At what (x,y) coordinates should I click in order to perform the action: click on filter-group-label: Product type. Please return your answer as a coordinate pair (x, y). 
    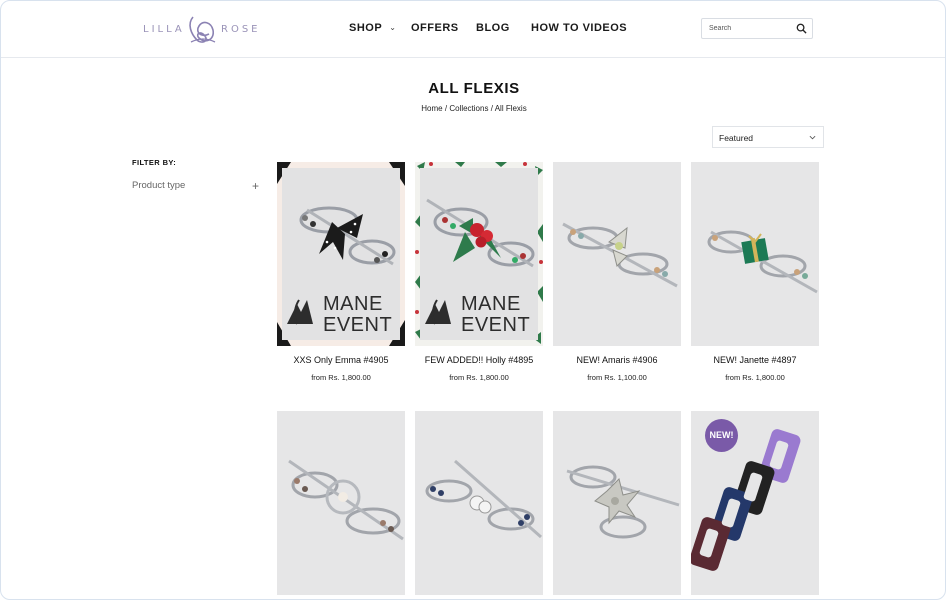
    Looking at the image, I should click on (159, 185).